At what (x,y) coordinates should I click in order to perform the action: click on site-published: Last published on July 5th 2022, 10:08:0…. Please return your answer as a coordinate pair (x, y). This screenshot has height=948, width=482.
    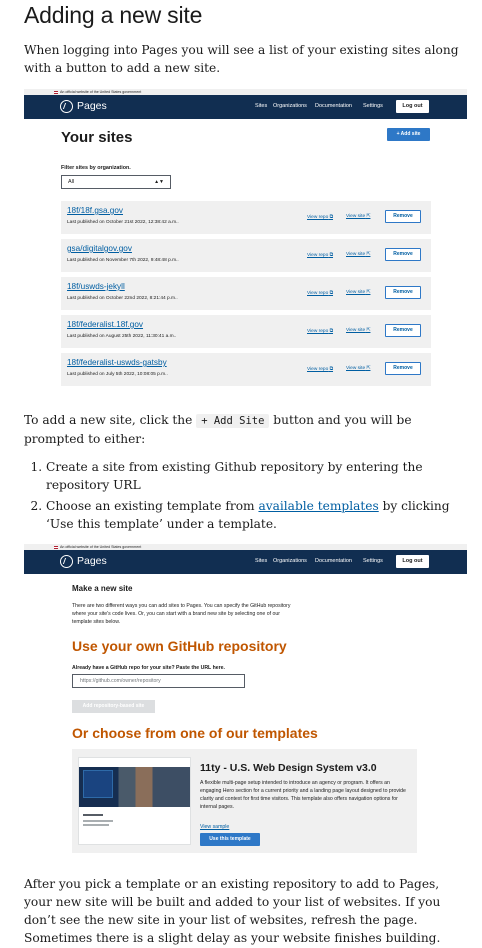
    Looking at the image, I should click on (117, 374).